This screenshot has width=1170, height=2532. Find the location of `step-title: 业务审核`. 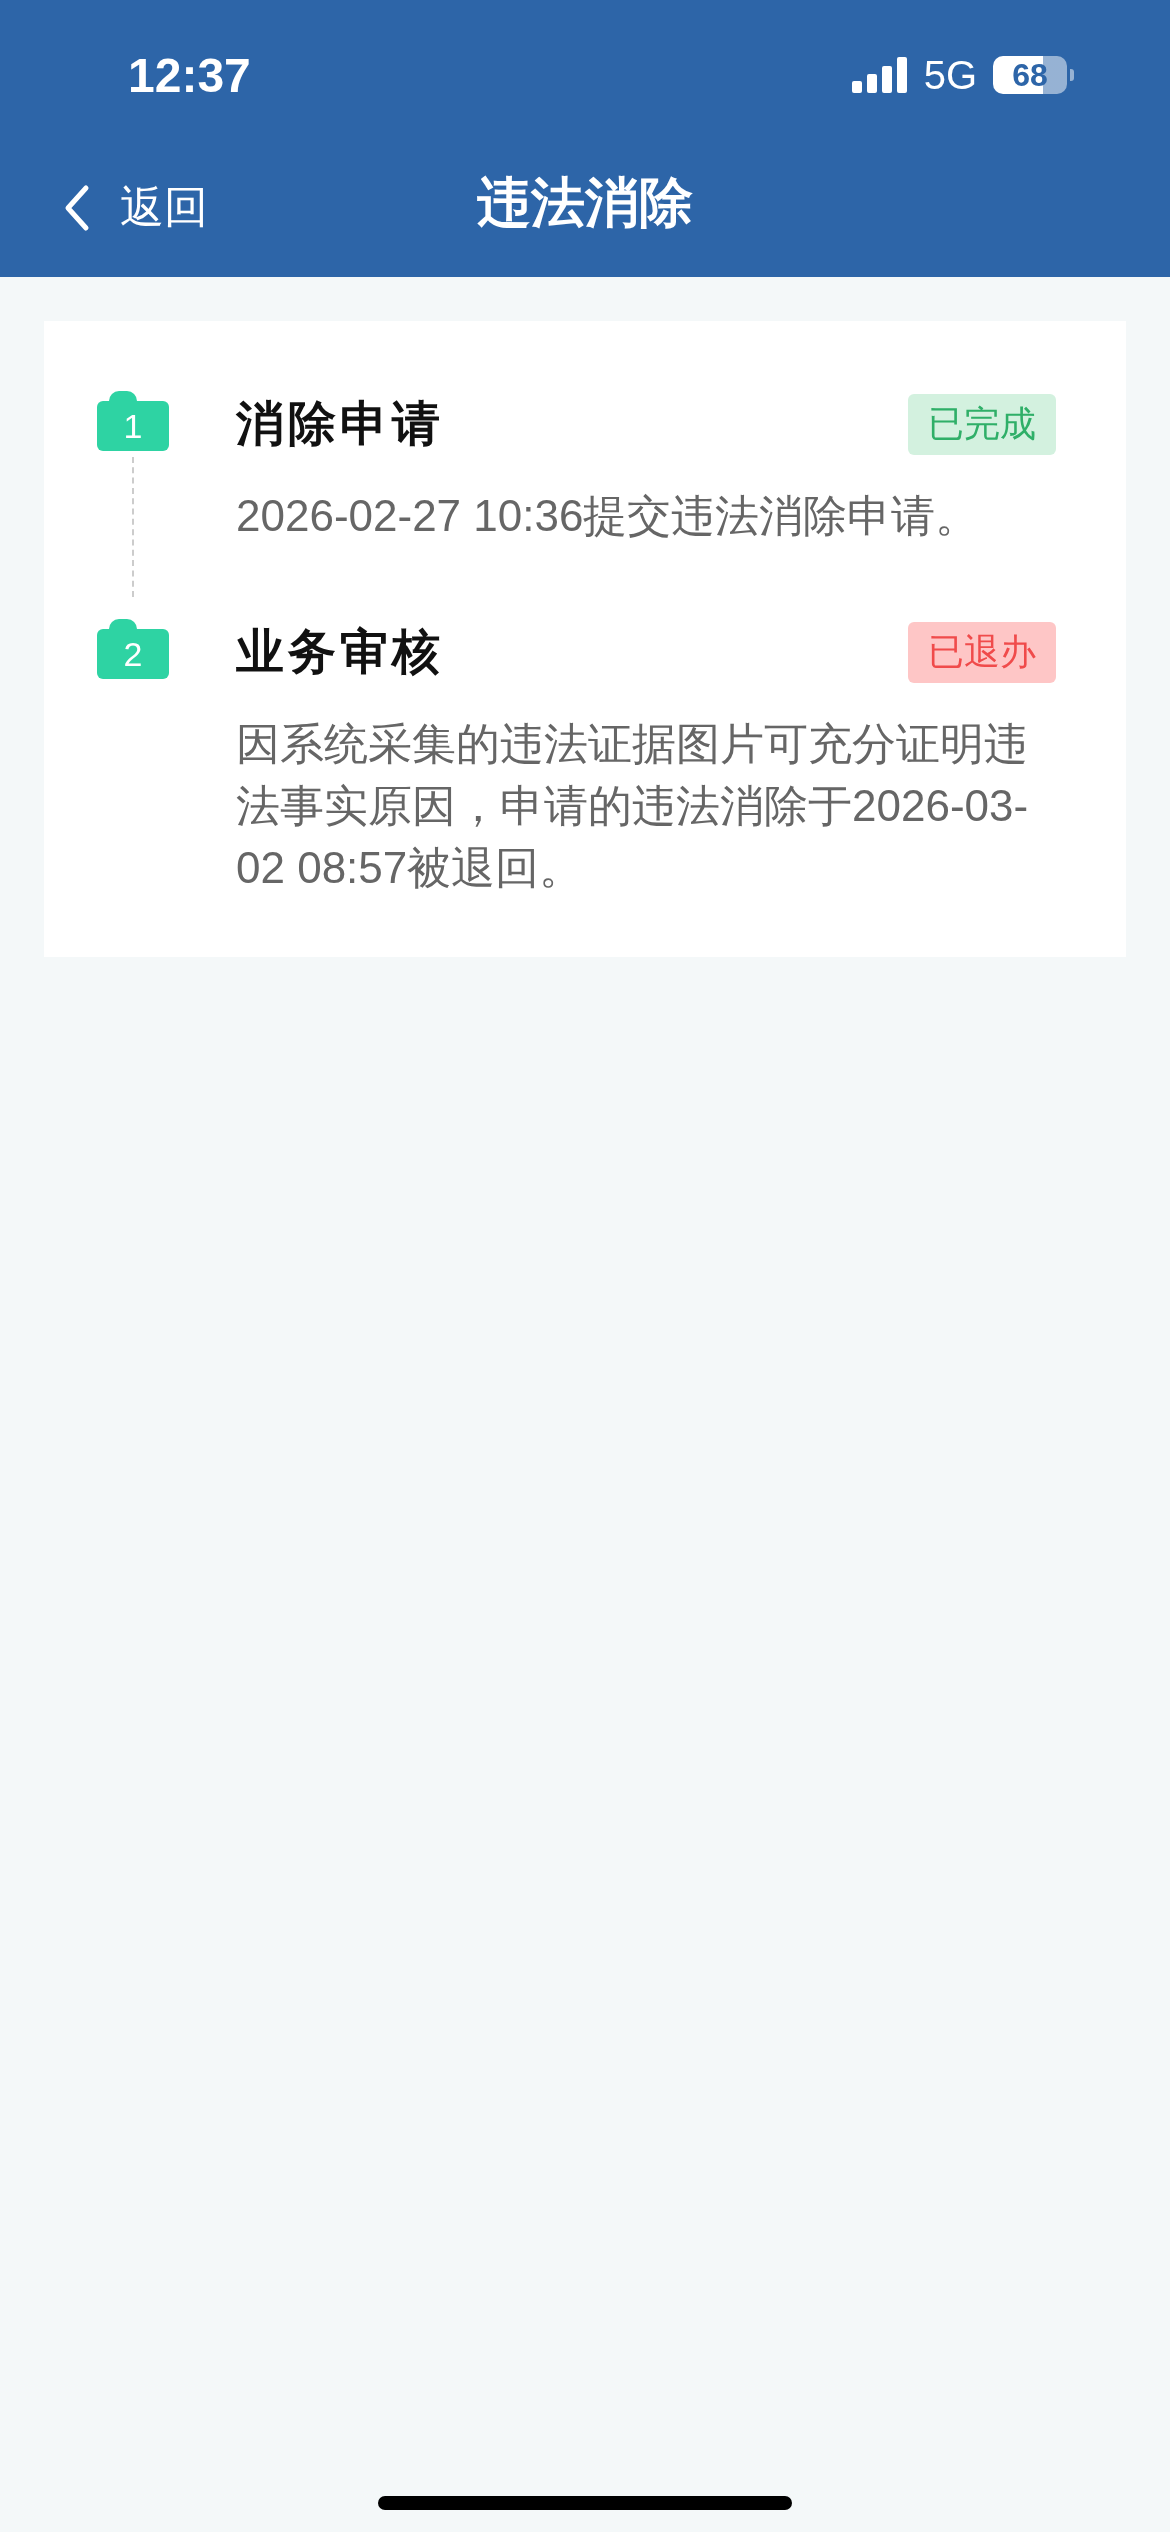

step-title: 业务审核 is located at coordinates (340, 652).